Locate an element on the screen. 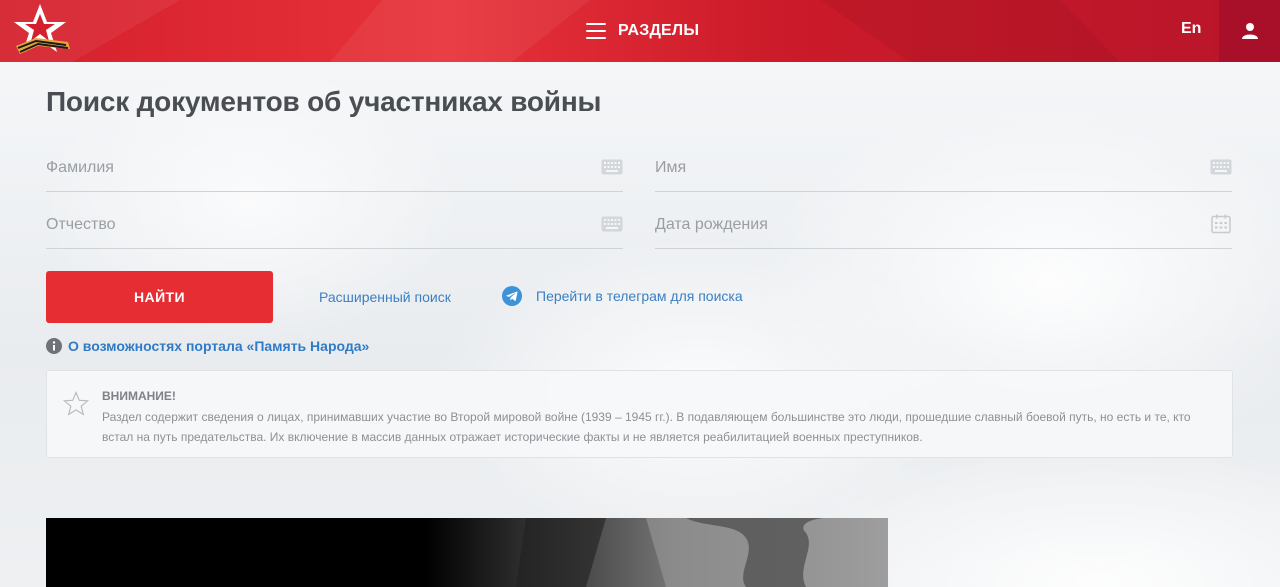 The width and height of the screenshot is (1280, 587). search-button: НАЙТИ is located at coordinates (159, 297).